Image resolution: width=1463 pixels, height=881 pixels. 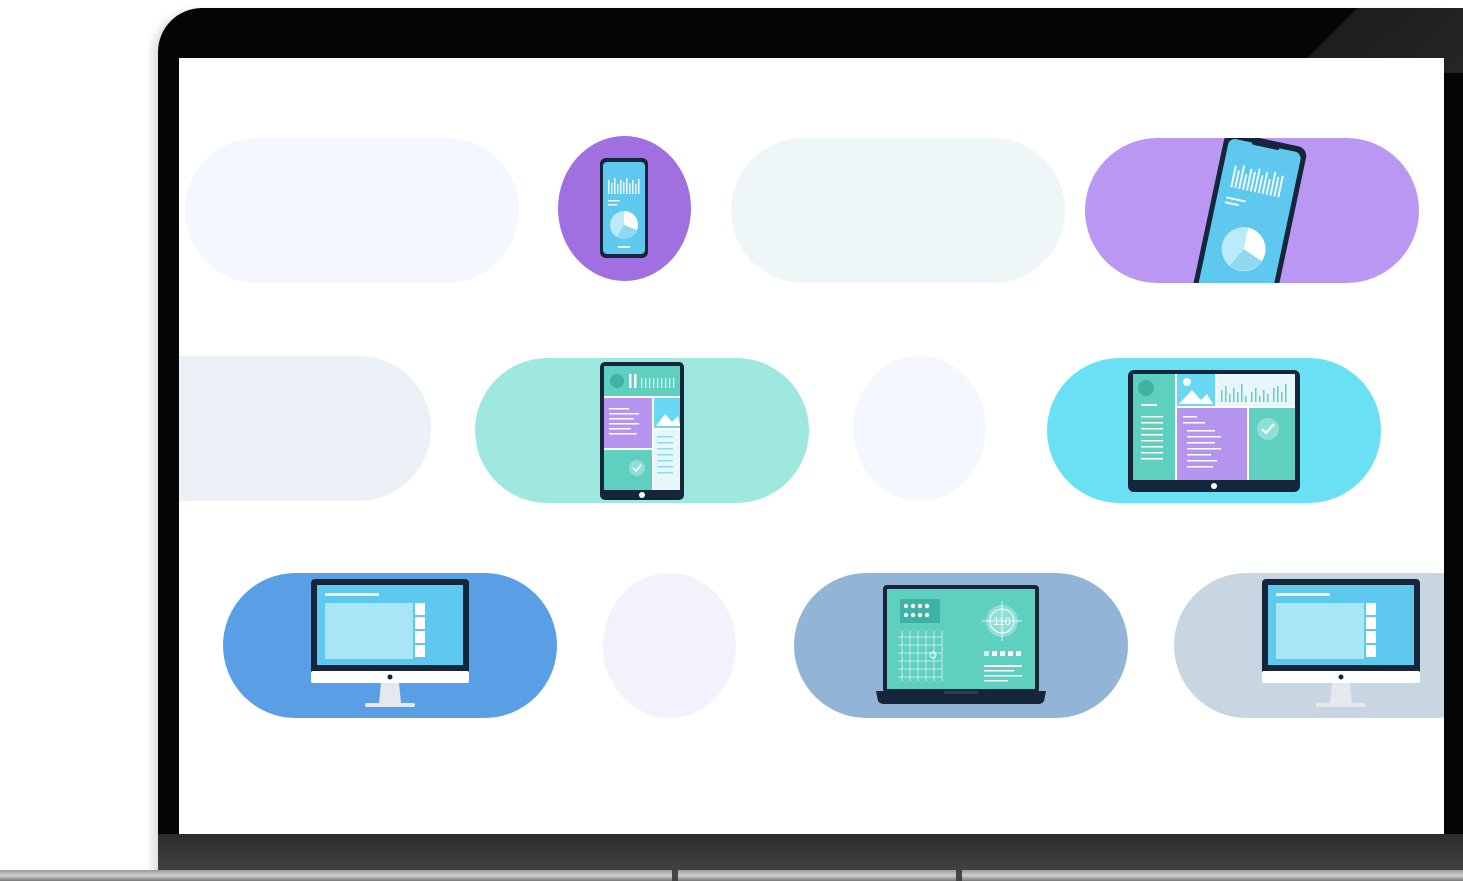 What do you see at coordinates (810, 854) in the screenshot?
I see `laptop-bezel-bottom` at bounding box center [810, 854].